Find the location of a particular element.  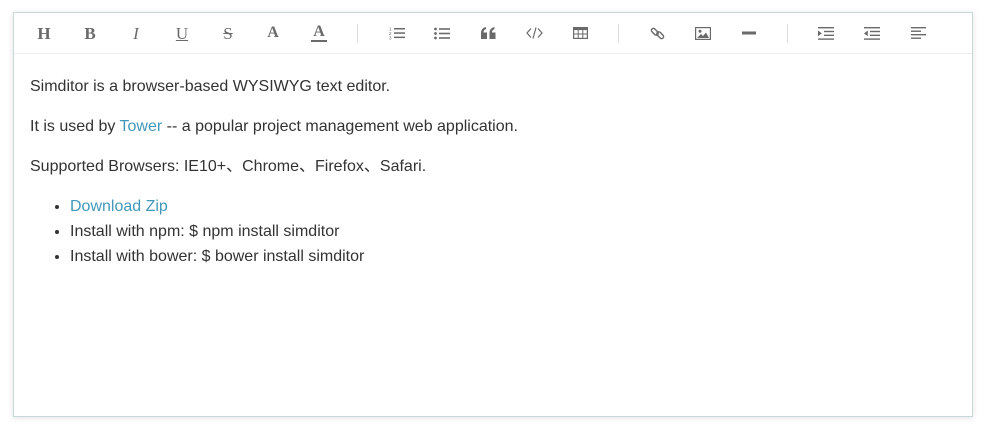

title-button: H is located at coordinates (44, 33).